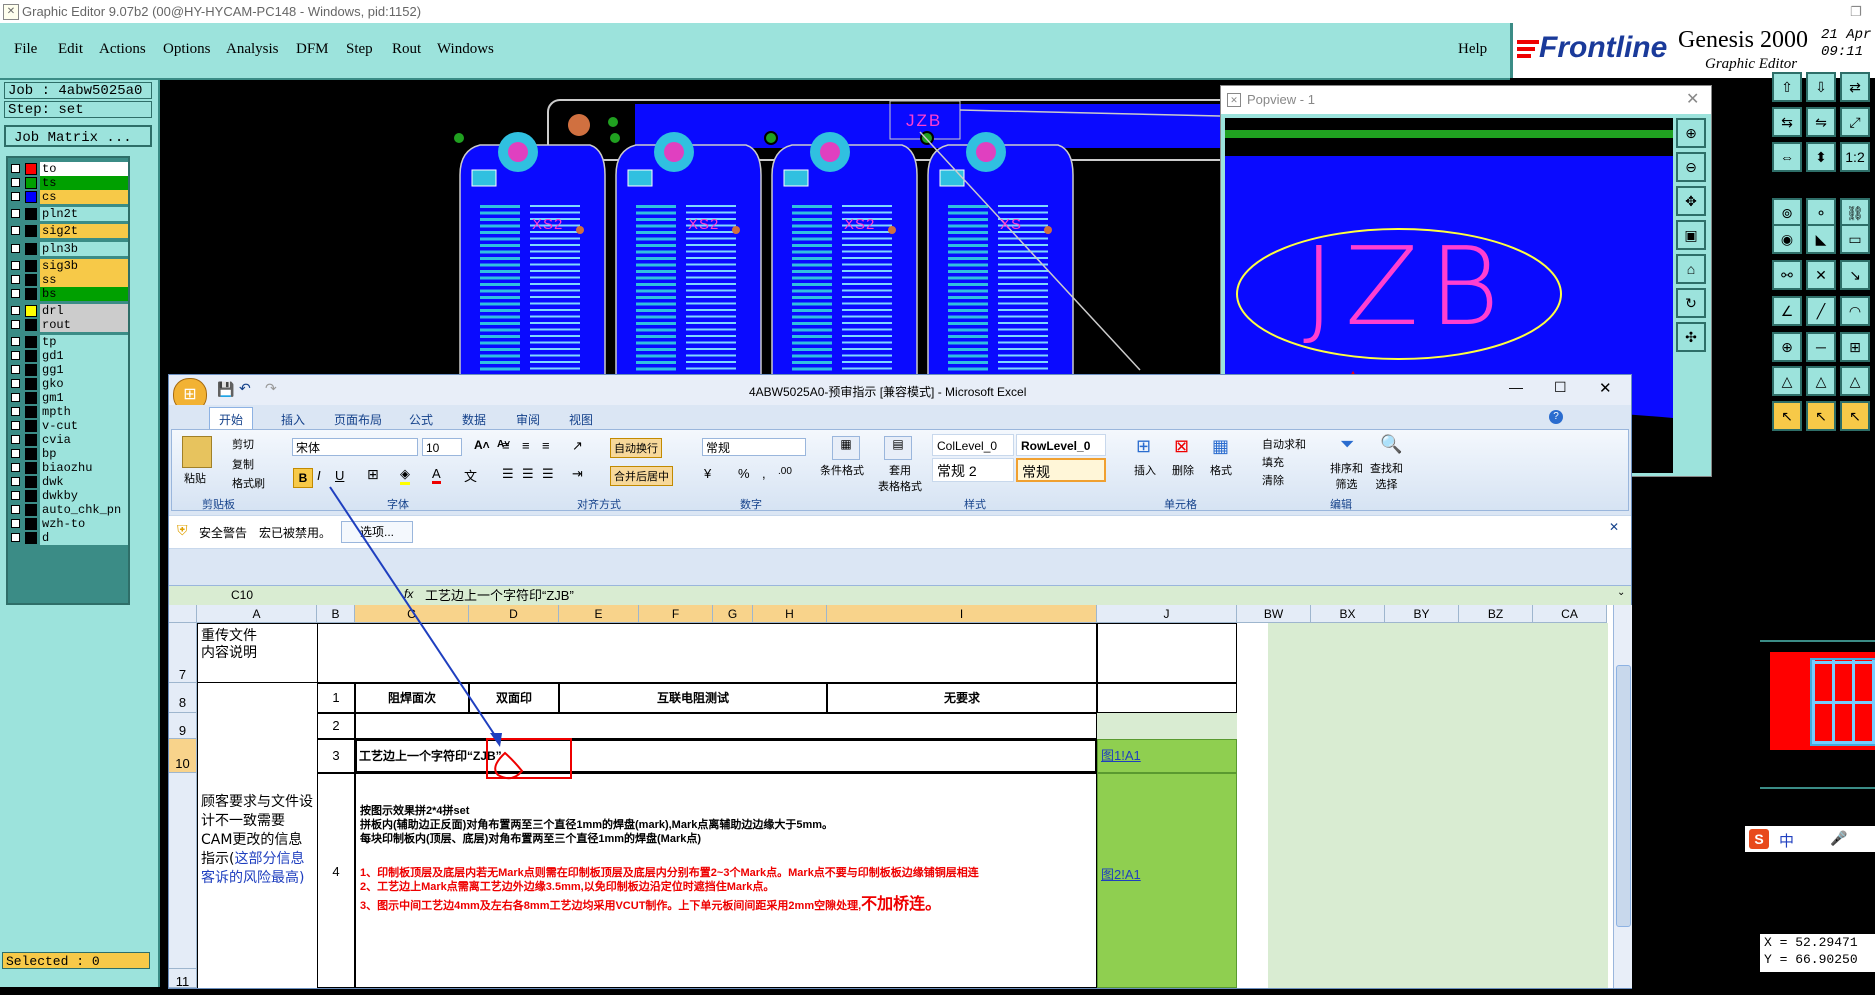 The height and width of the screenshot is (995, 1875). What do you see at coordinates (406, 49) in the screenshot?
I see `menu-rout: Rout` at bounding box center [406, 49].